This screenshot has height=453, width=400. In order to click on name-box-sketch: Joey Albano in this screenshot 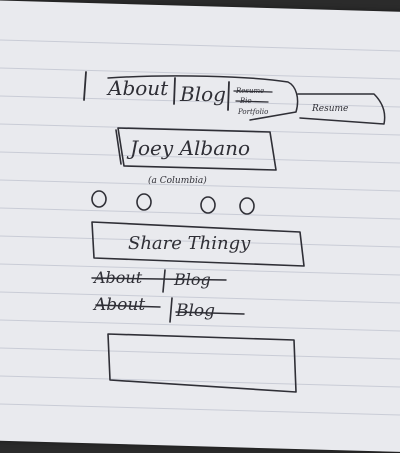, I will do `click(196, 149)`.